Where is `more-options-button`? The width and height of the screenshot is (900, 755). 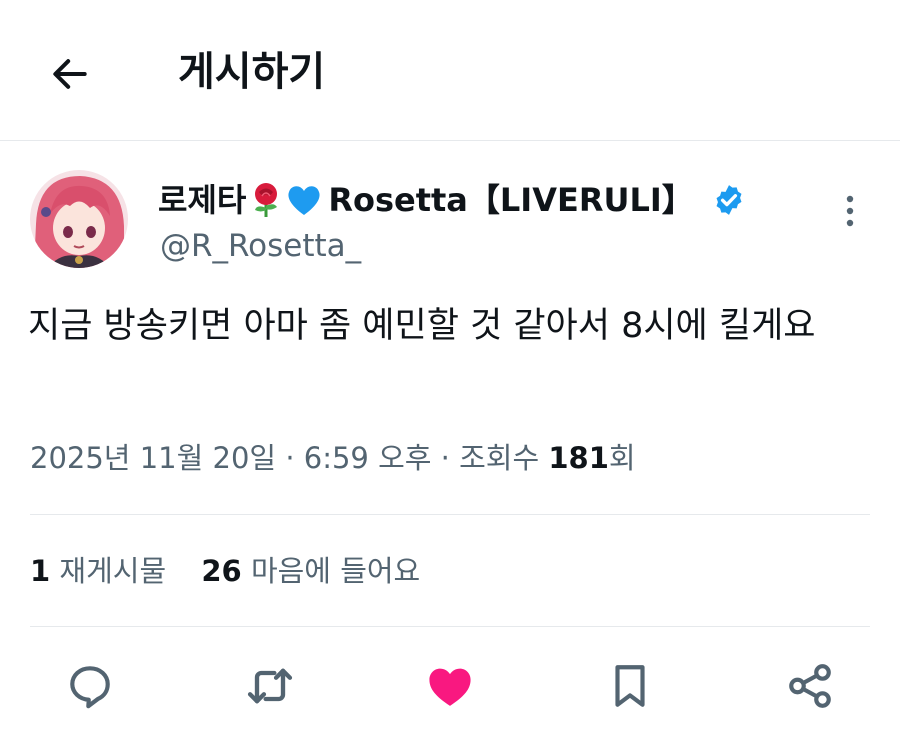
more-options-button is located at coordinates (850, 211).